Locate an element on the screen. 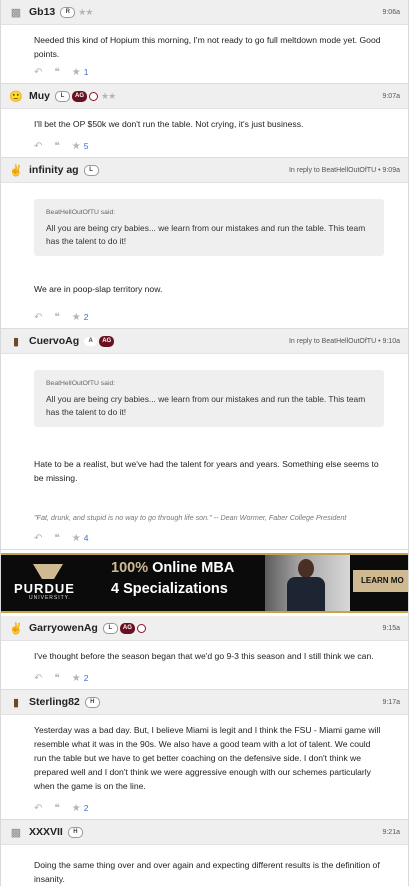 The height and width of the screenshot is (886, 409). ad-cta-button: LEARN MO is located at coordinates (380, 581).